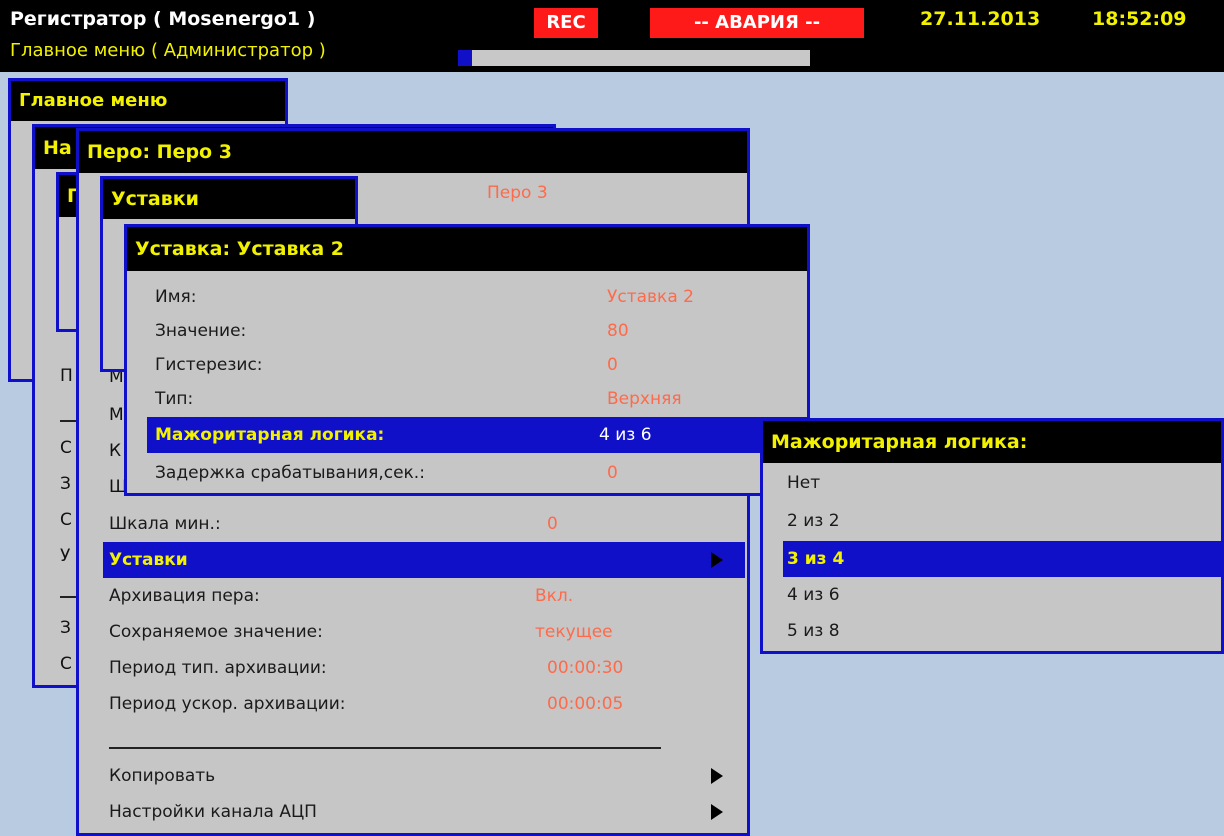 The image size is (1224, 836). What do you see at coordinates (467, 365) in the screenshot?
I see `setpoint-hysteresis-row: Гистерезис: 0` at bounding box center [467, 365].